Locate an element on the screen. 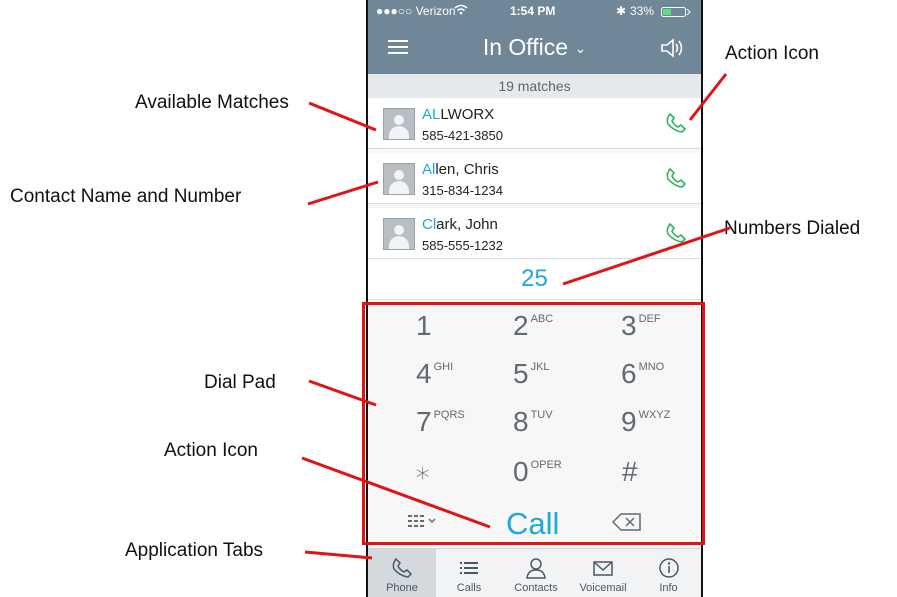 Image resolution: width=897 pixels, height=597 pixels. annotation-action-icon-bottom: Action Icon is located at coordinates (211, 450).